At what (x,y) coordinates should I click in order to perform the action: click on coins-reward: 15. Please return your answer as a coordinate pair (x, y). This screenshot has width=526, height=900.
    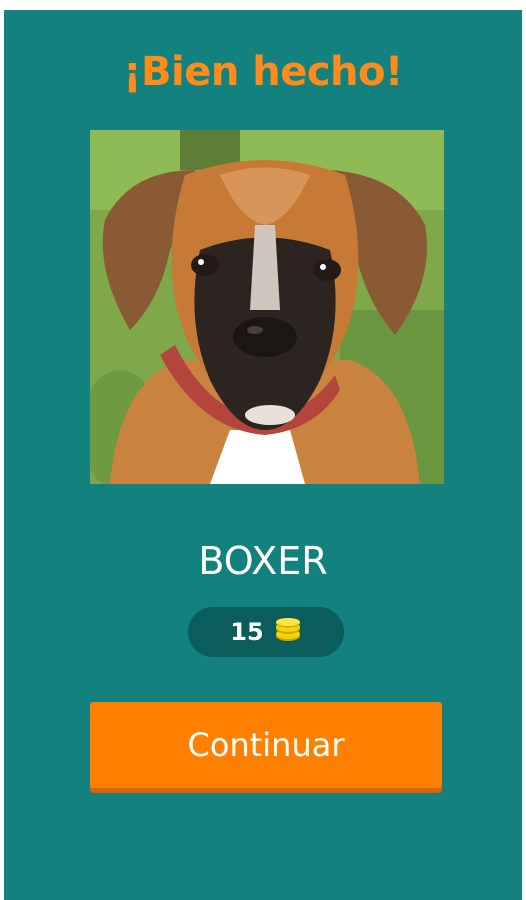
    Looking at the image, I should click on (266, 632).